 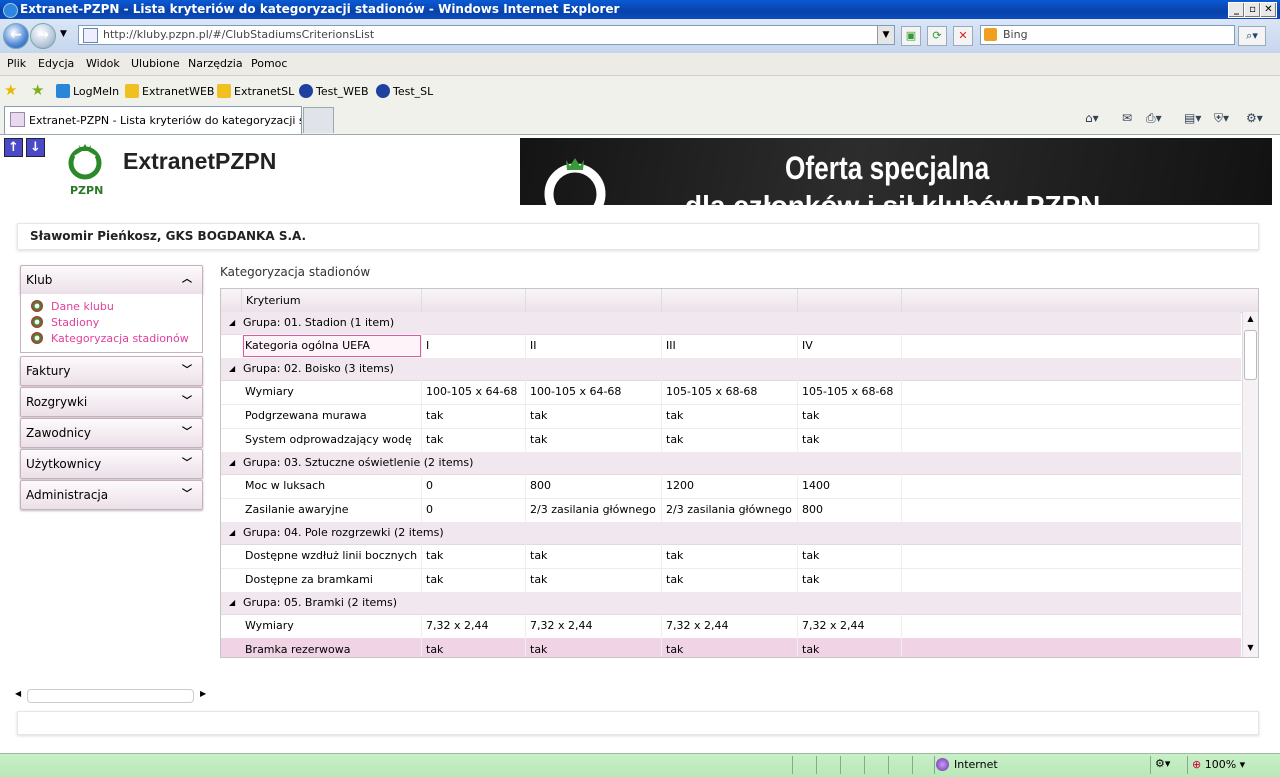 I want to click on criterion-cell: Moc w luksach, so click(x=332, y=486).